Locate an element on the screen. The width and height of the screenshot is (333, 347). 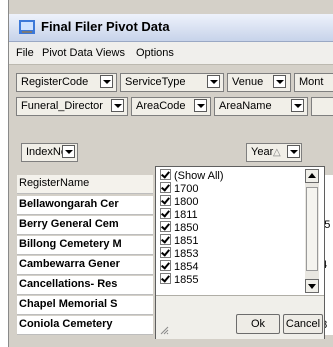
arrow-down-icon is located at coordinates (312, 286).